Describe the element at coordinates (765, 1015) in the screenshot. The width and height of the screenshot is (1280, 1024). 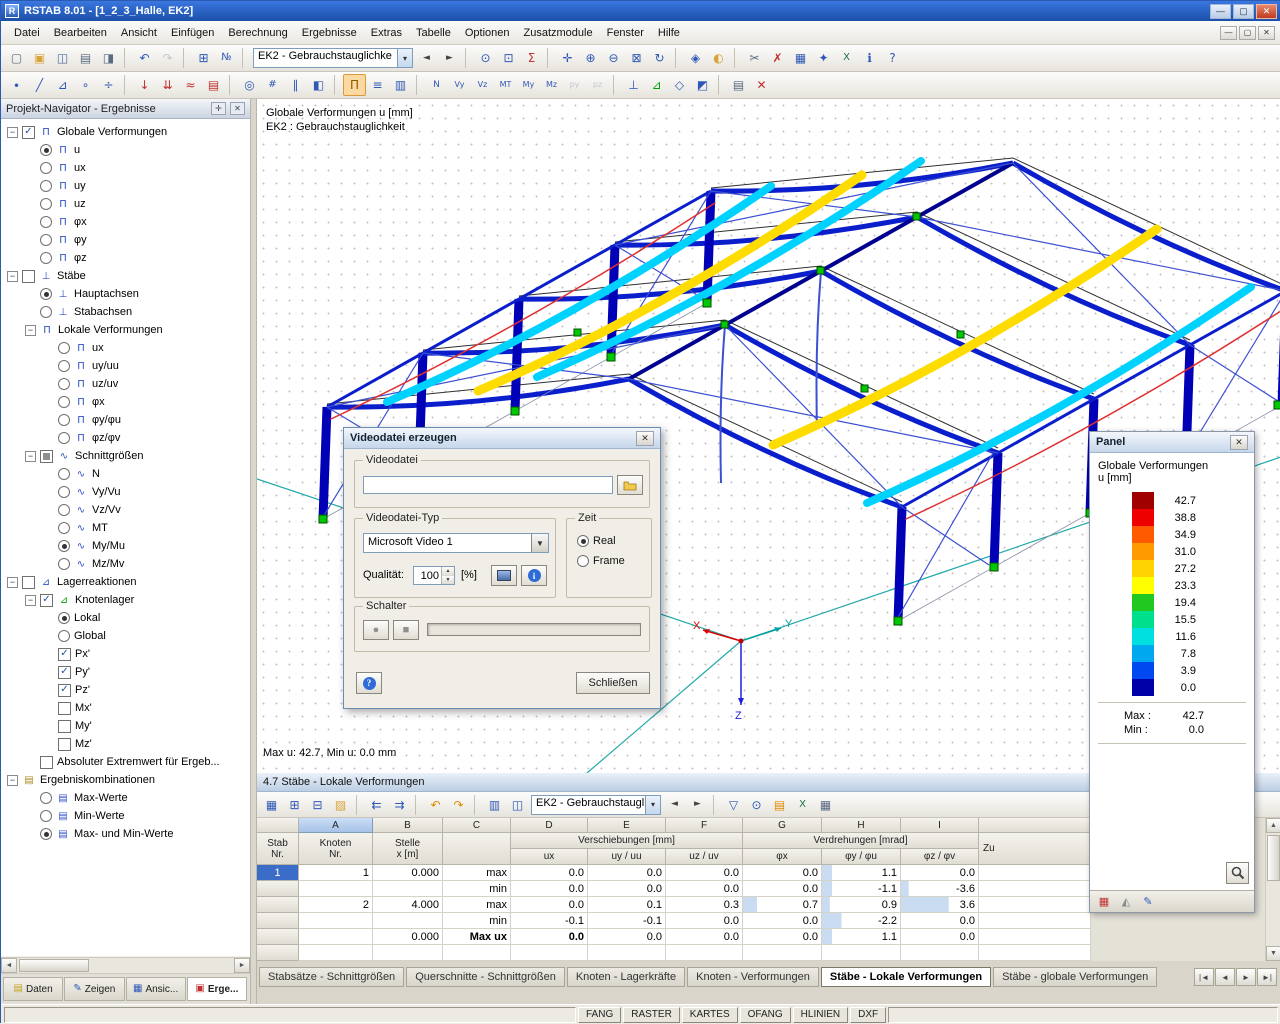
I see `status-toggle-ofang: OFANG` at that location.